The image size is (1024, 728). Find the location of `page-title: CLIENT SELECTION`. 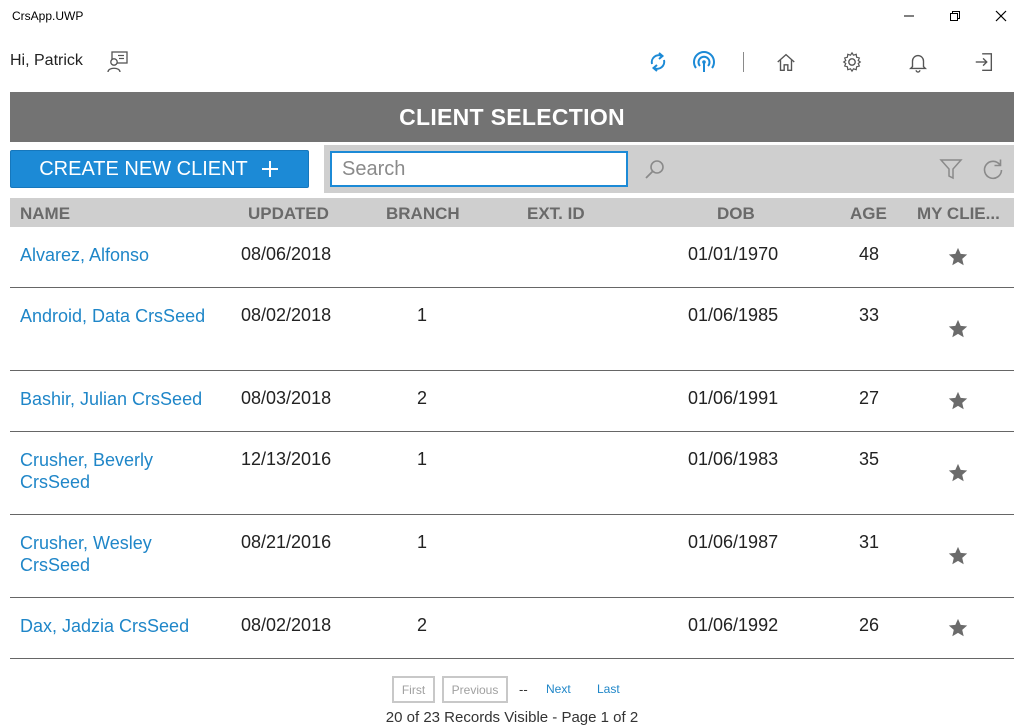

page-title: CLIENT SELECTION is located at coordinates (512, 116).